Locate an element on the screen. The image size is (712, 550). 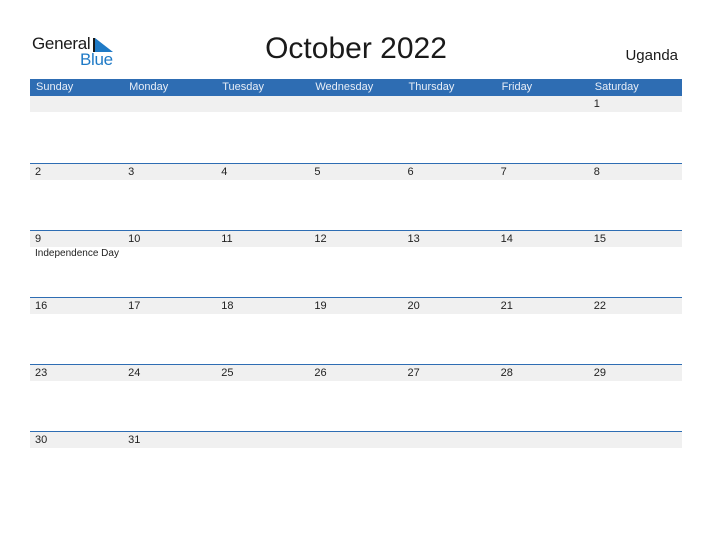
day-number: 3 is located at coordinates (131, 172).